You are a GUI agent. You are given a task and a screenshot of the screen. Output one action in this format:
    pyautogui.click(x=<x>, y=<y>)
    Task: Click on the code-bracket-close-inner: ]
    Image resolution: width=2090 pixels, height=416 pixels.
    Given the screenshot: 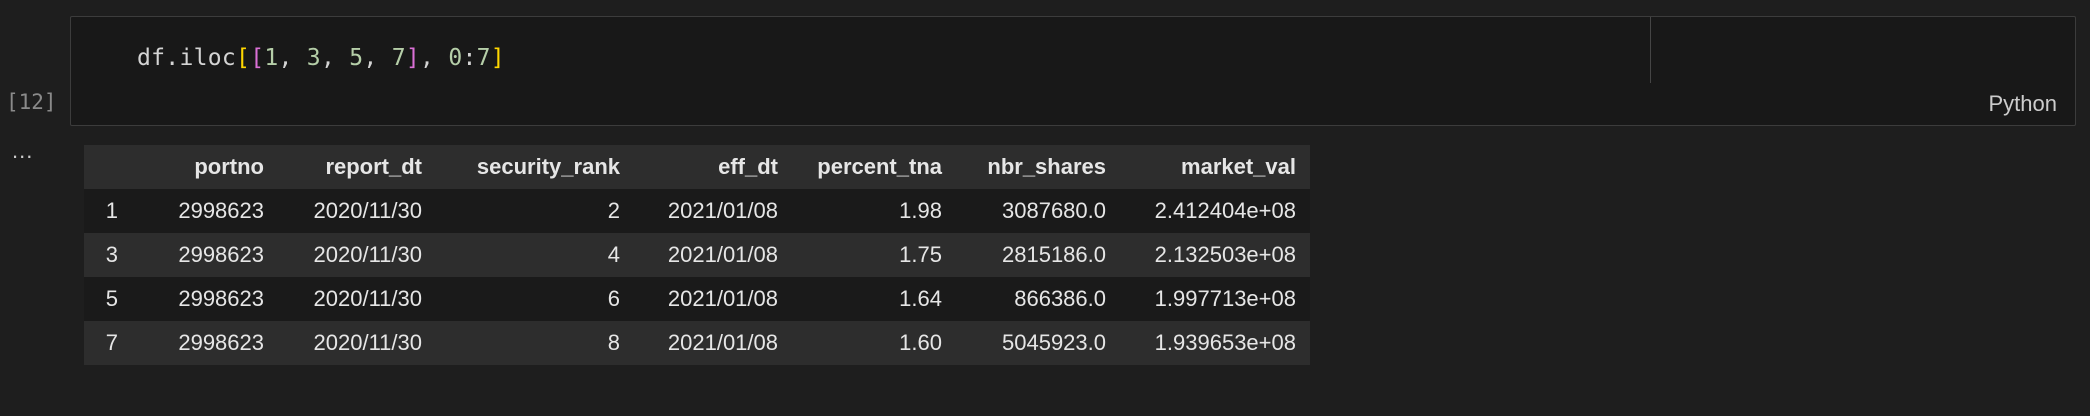 What is the action you would take?
    pyautogui.click(x=413, y=58)
    